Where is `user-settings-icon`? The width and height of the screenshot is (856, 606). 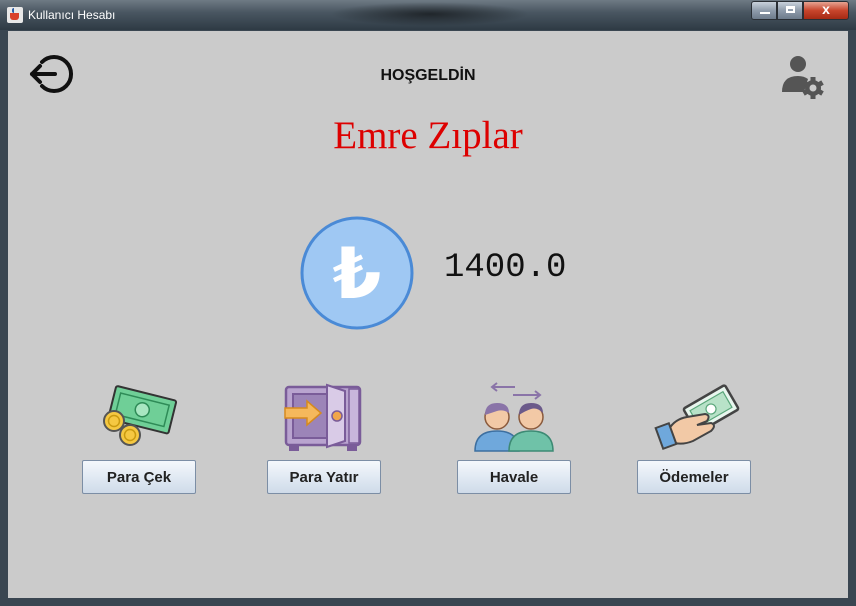 user-settings-icon is located at coordinates (803, 77).